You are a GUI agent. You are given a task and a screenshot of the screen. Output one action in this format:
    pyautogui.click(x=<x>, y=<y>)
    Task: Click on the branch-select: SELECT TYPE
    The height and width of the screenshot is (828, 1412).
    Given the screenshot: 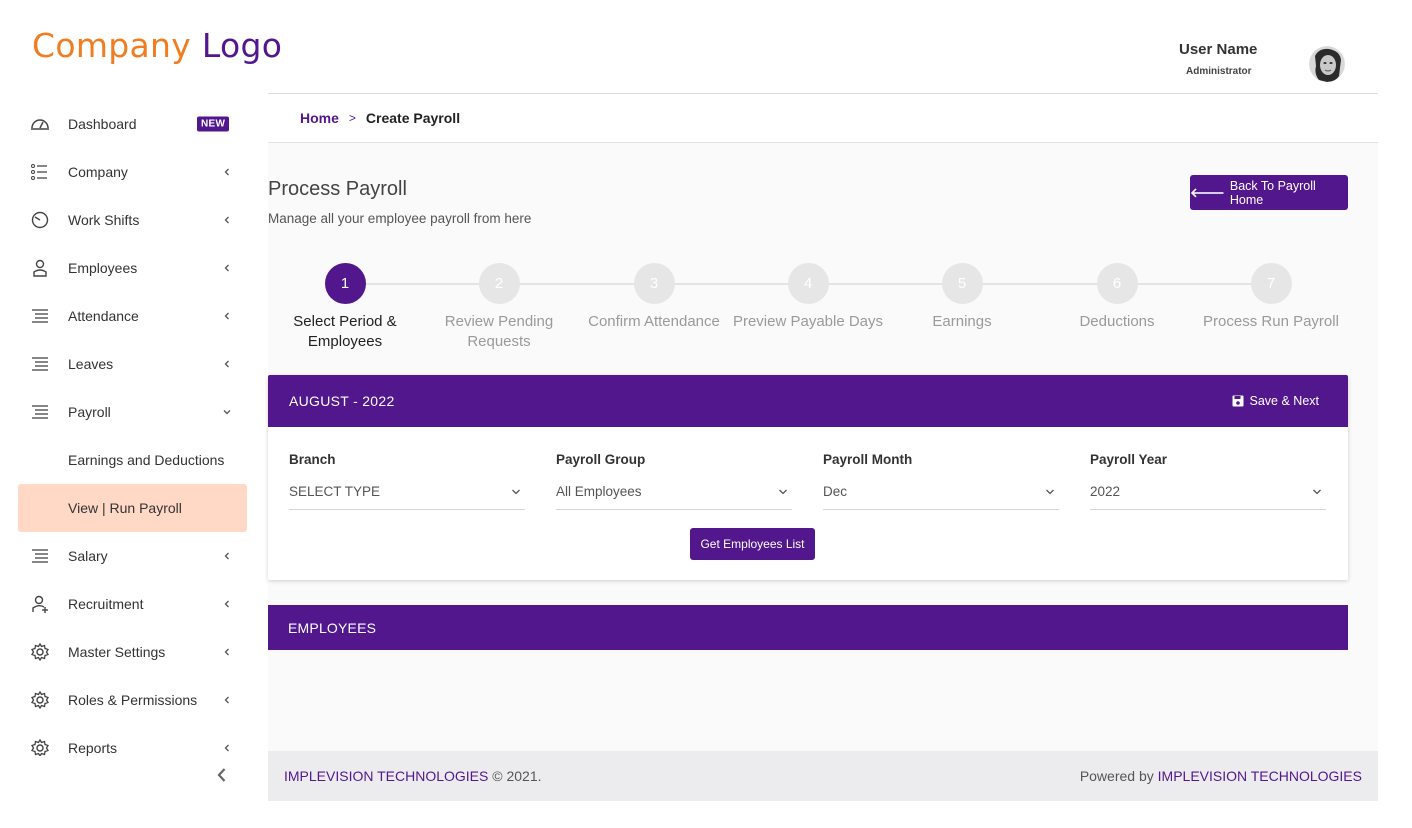 What is the action you would take?
    pyautogui.click(x=407, y=497)
    